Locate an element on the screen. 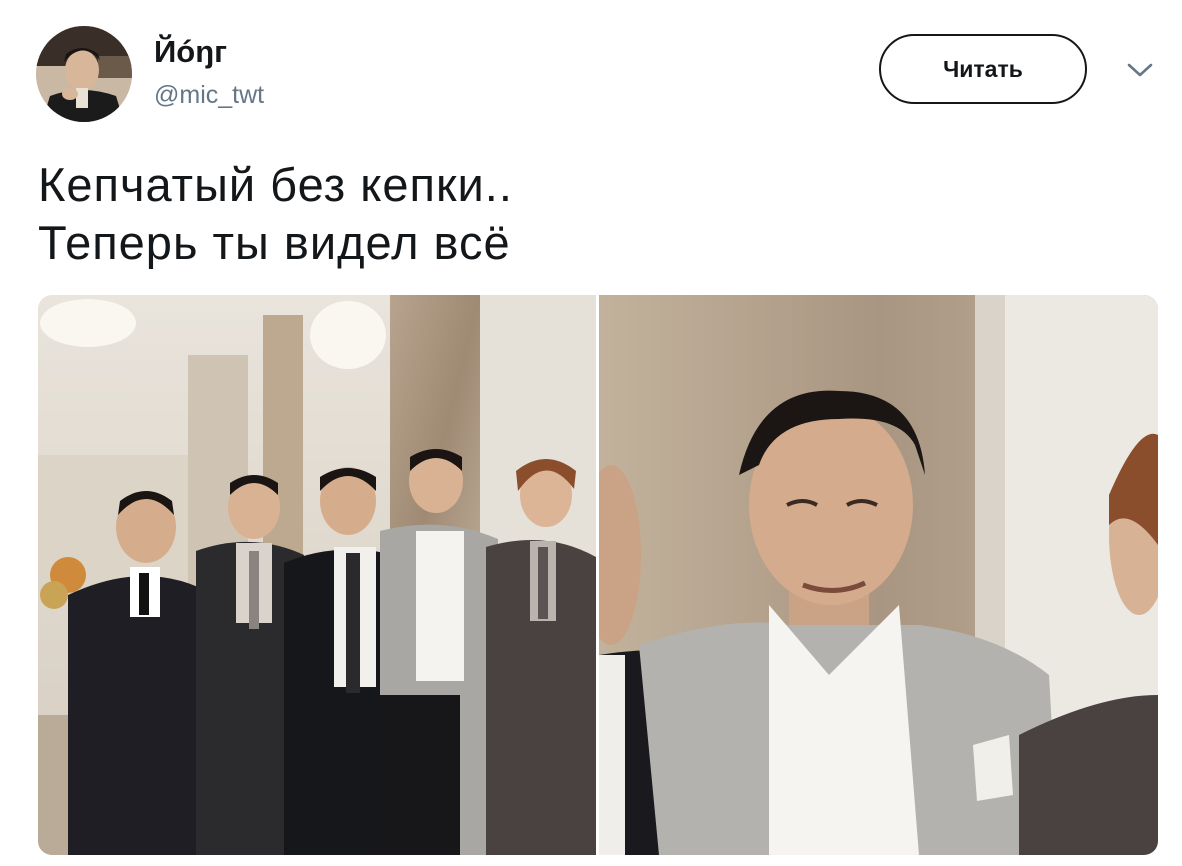 The image size is (1182, 866). avatar is located at coordinates (84, 74).